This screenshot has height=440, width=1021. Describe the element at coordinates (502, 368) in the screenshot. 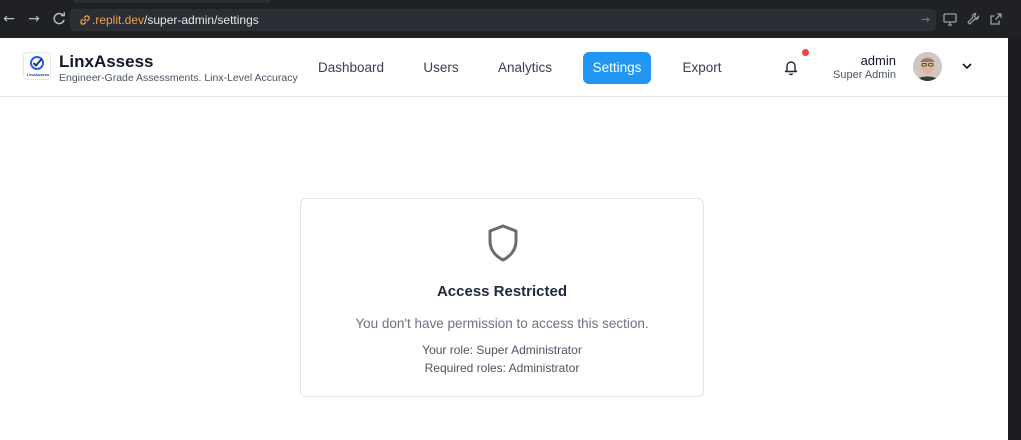

I see `required-roles: Required roles: Administrator` at that location.